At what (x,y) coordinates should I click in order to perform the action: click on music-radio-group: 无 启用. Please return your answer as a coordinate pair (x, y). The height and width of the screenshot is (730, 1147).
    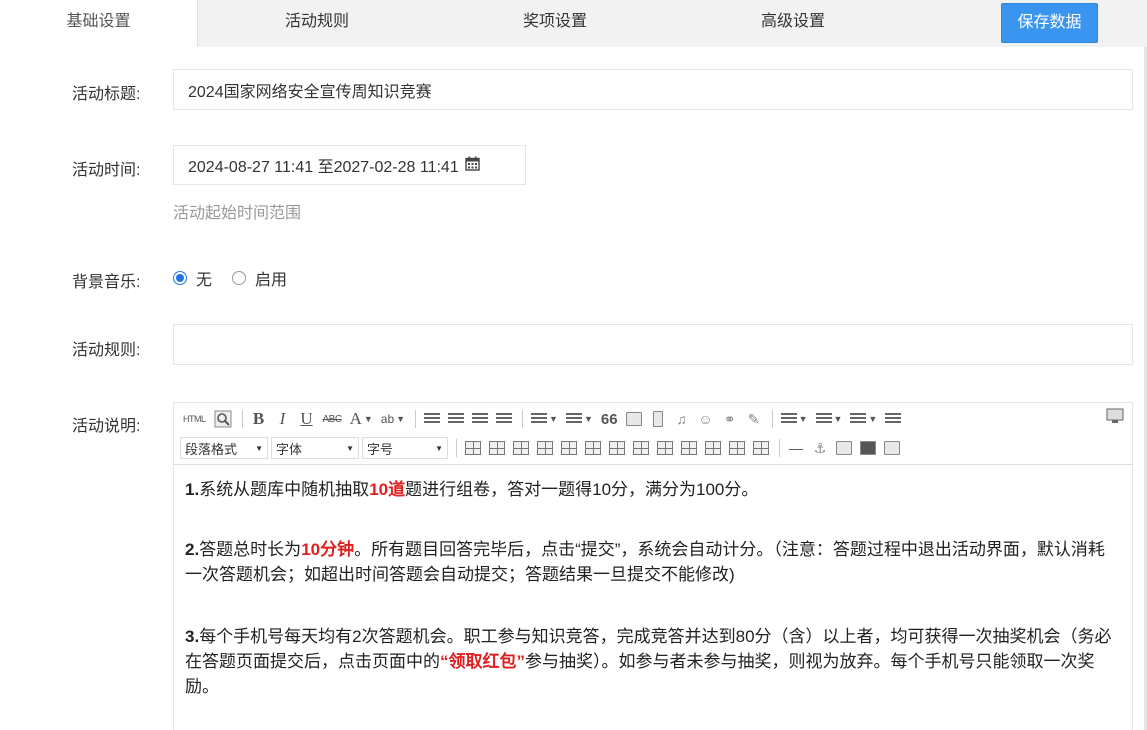
    Looking at the image, I should click on (240, 278).